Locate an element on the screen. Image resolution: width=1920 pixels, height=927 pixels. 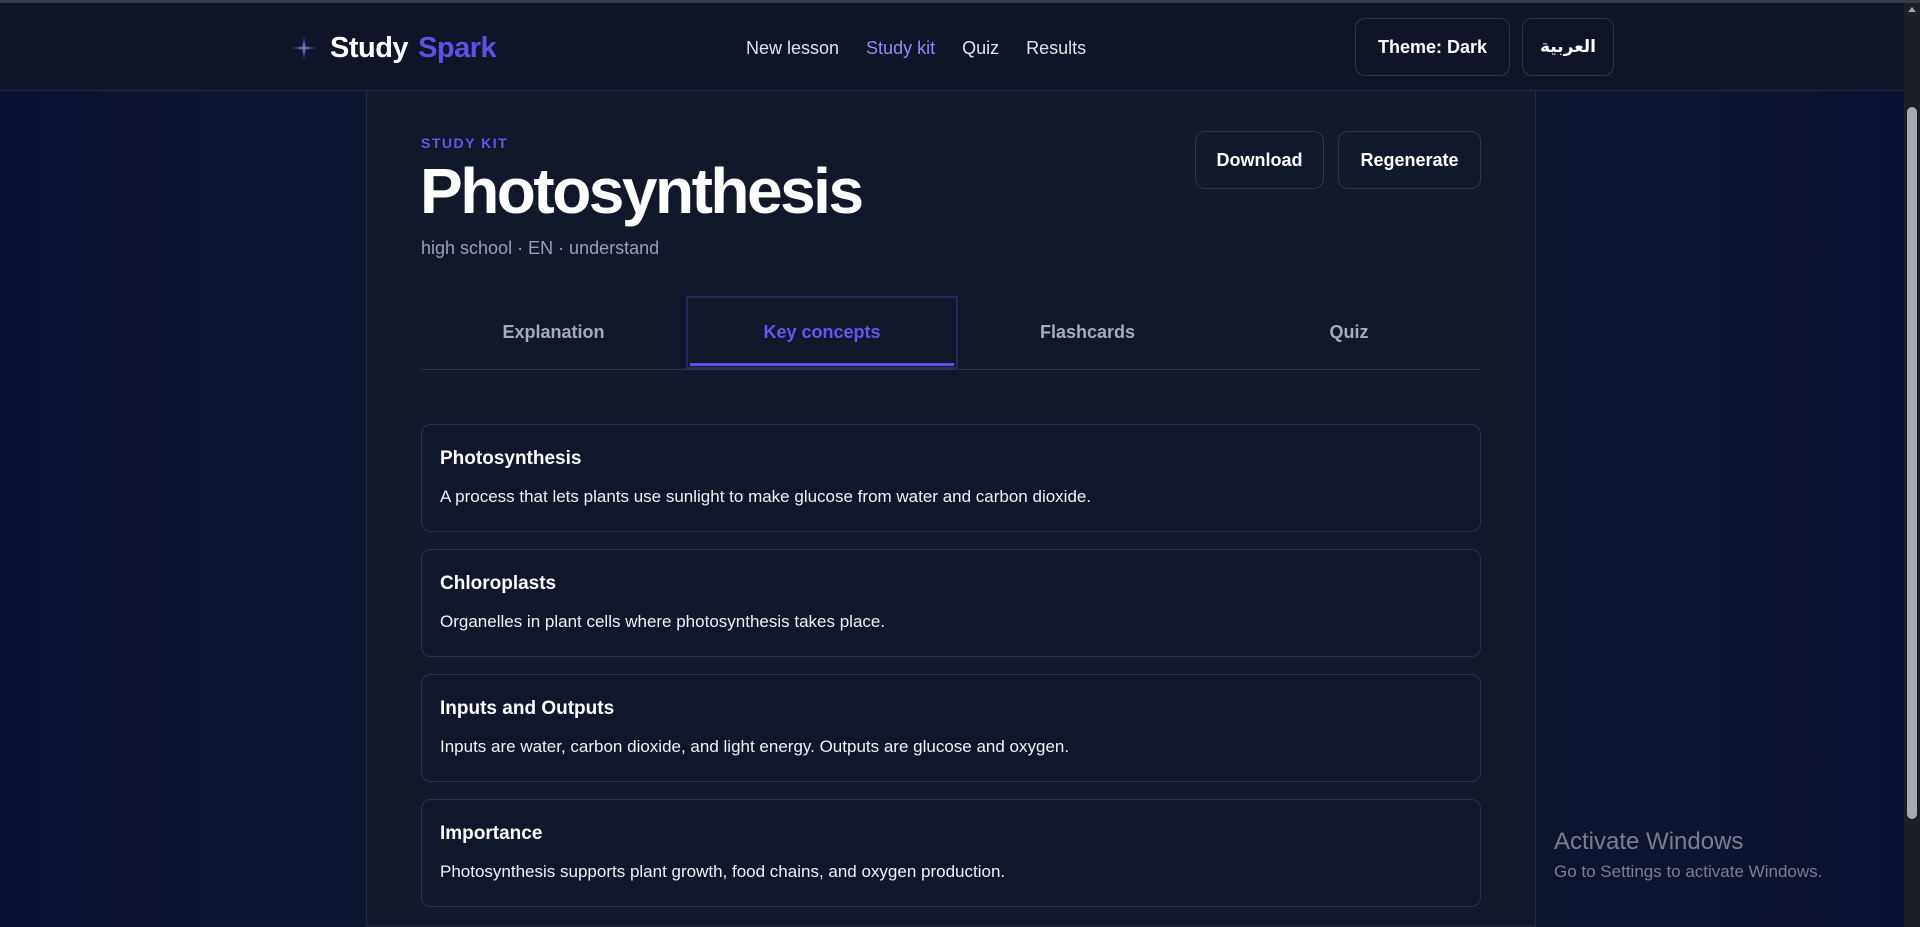
nav-new-lesson: New lesson is located at coordinates (792, 48).